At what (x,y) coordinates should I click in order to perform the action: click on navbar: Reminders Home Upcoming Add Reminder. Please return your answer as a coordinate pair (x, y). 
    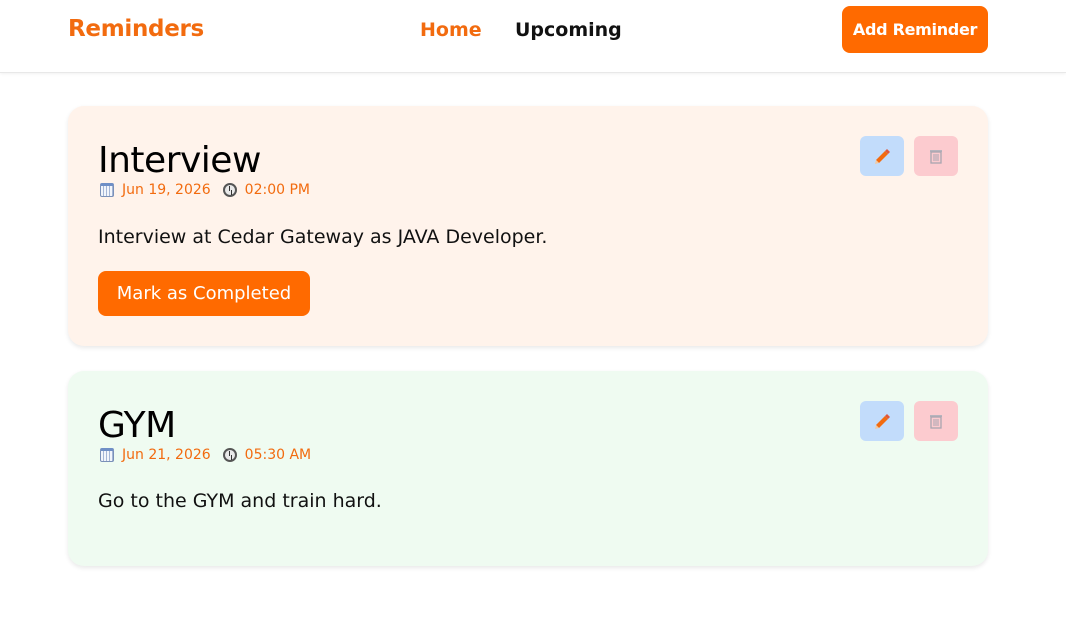
    Looking at the image, I should click on (533, 36).